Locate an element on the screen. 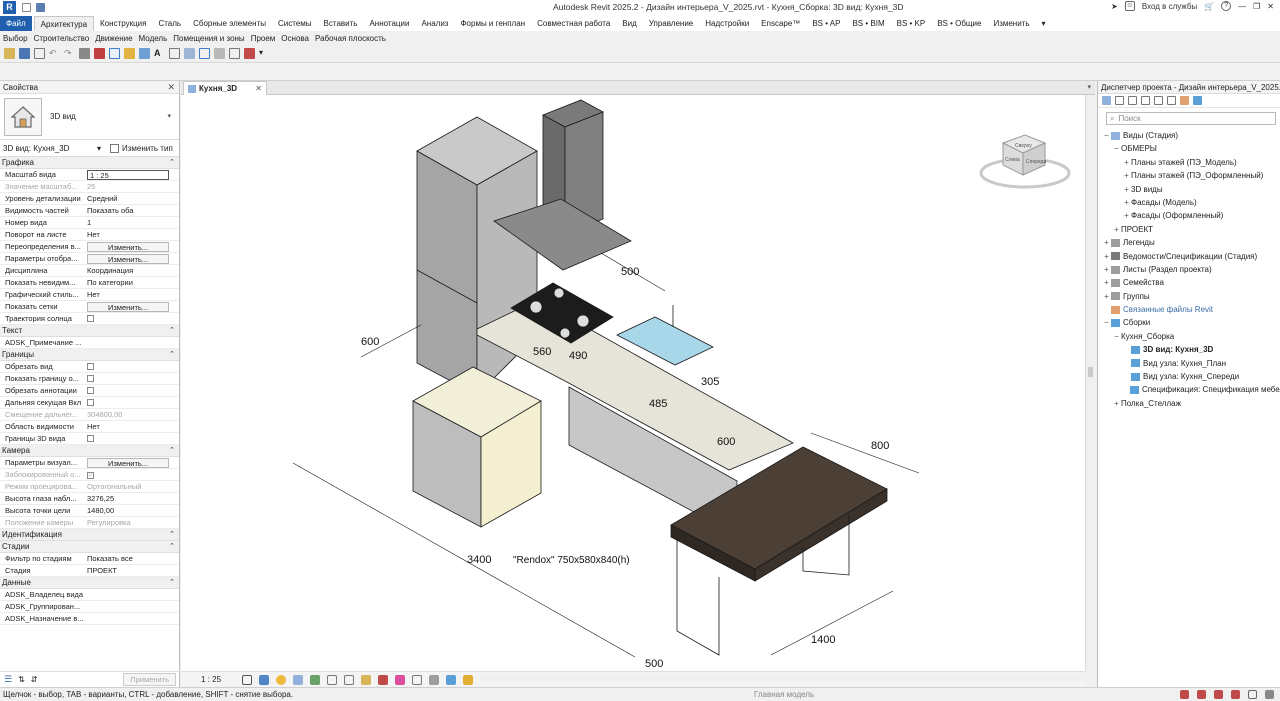 This screenshot has width=1280, height=701. modify-icon is located at coordinates (249, 53).